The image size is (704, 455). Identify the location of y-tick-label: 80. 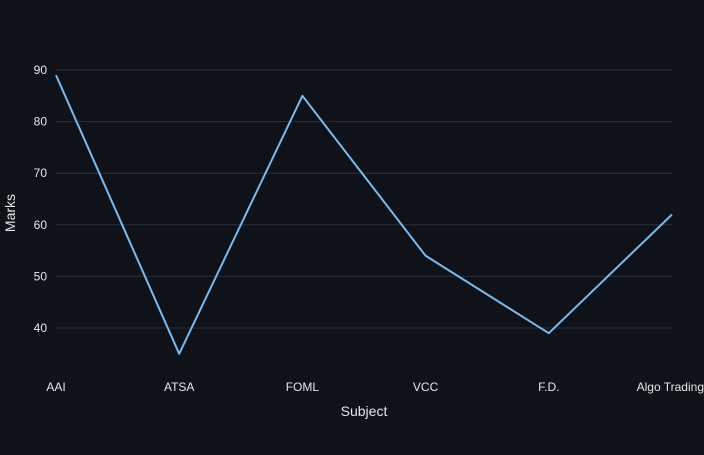
(41, 122).